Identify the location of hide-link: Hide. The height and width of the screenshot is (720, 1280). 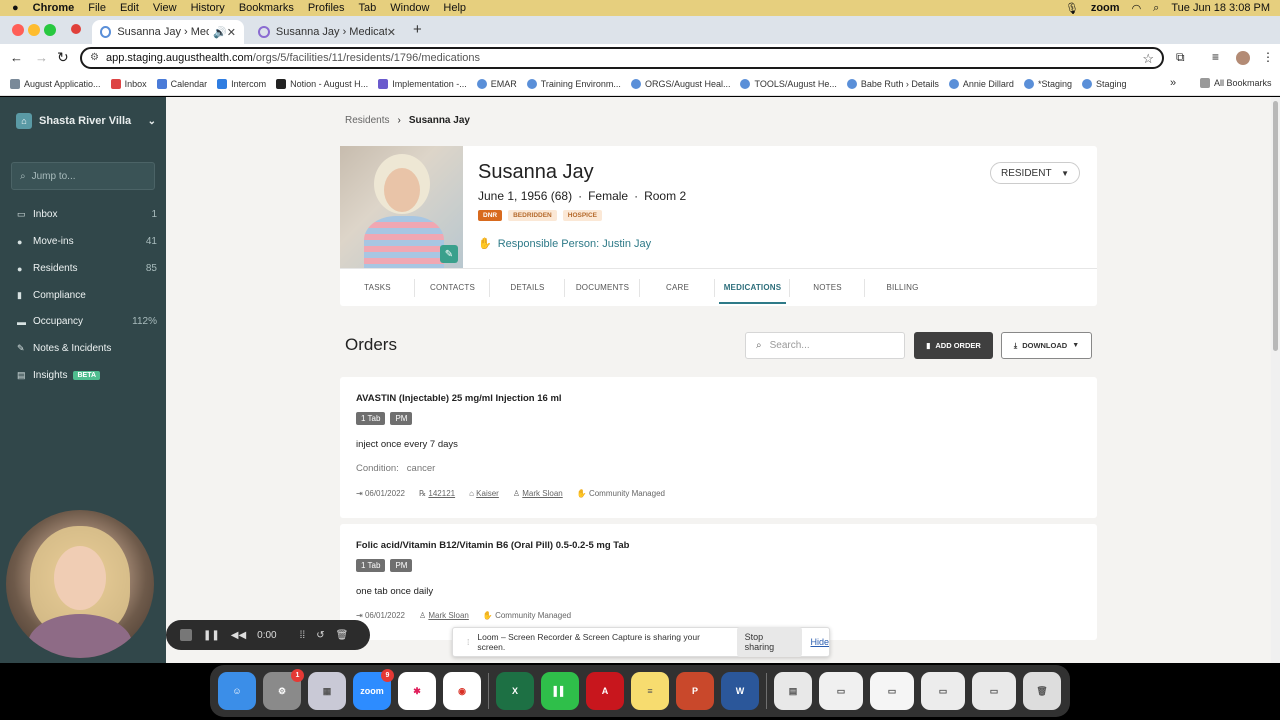
(819, 642).